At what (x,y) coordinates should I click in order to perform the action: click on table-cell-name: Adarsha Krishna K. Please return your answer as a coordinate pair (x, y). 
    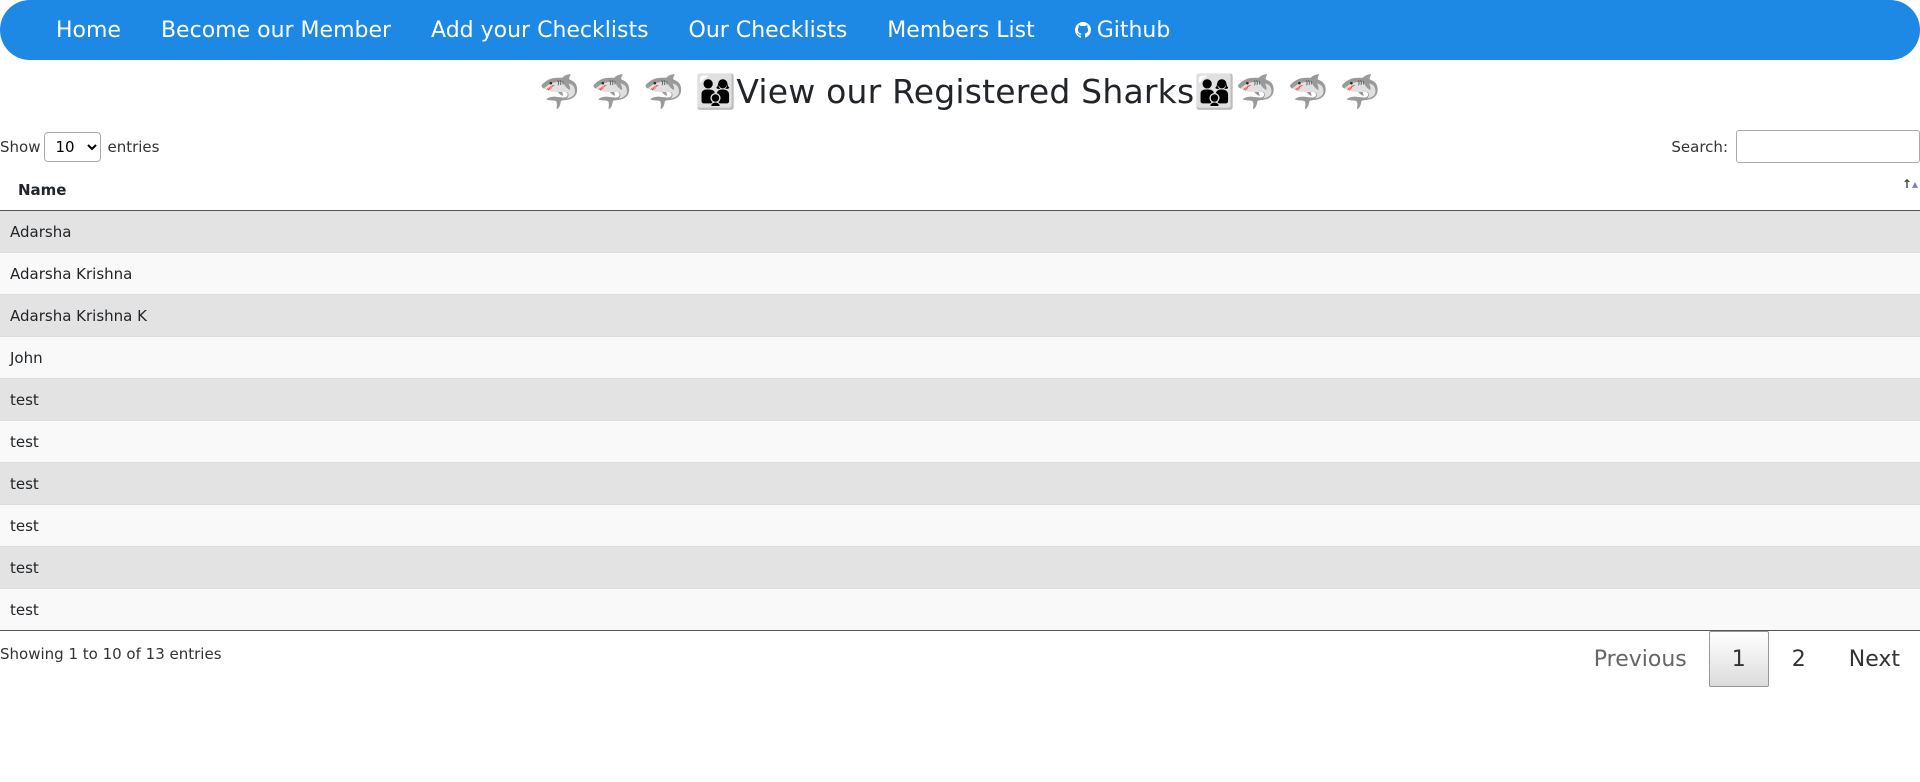
    Looking at the image, I should click on (960, 315).